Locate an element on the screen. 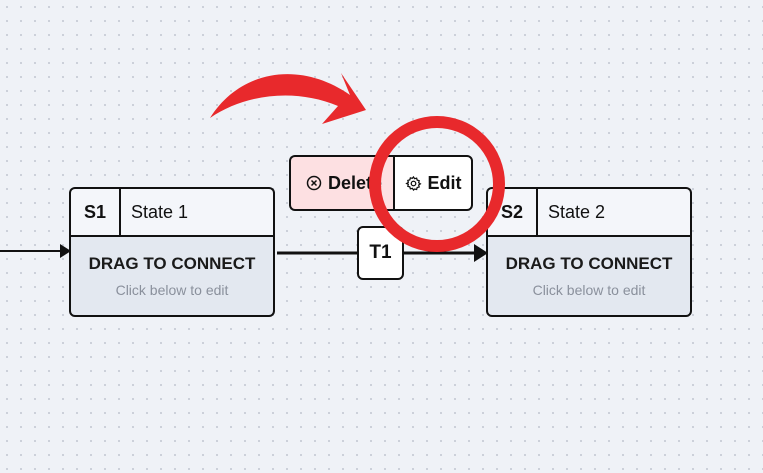 This screenshot has width=763, height=473. state-id: S1 is located at coordinates (96, 212).